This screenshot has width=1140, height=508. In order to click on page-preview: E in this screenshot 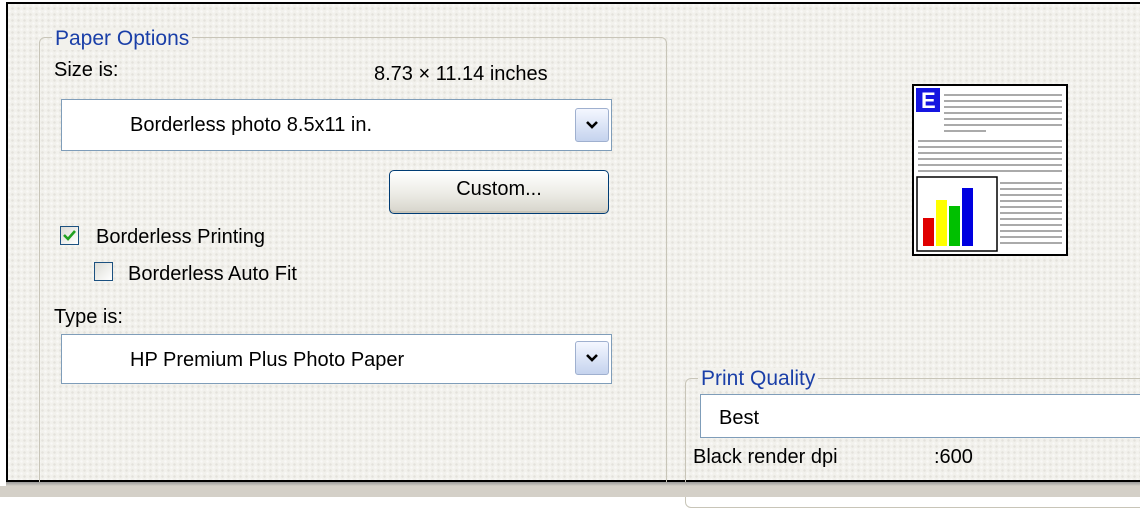, I will do `click(990, 170)`.